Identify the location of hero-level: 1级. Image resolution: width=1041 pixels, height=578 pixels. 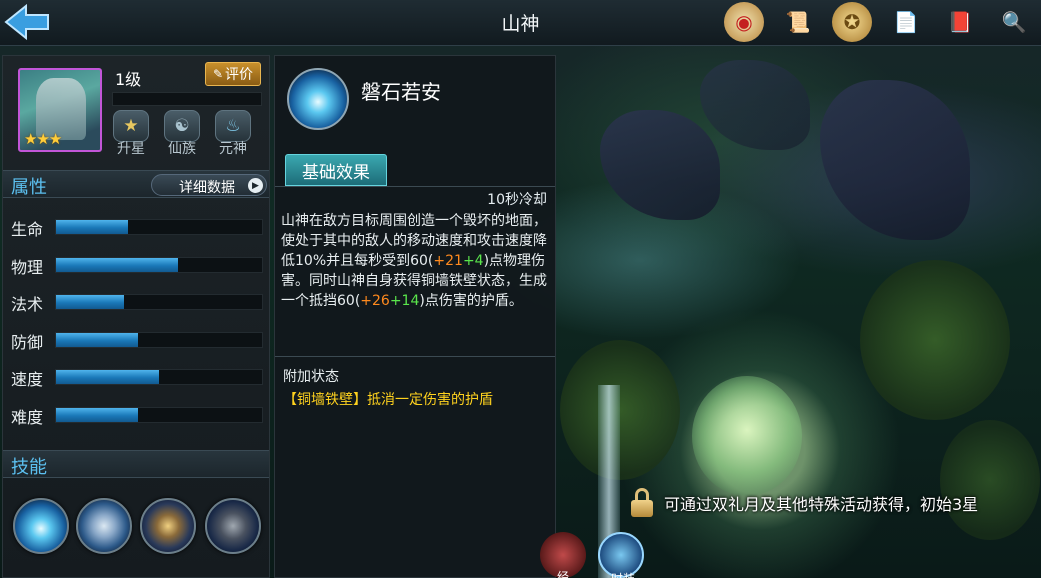
(128, 79).